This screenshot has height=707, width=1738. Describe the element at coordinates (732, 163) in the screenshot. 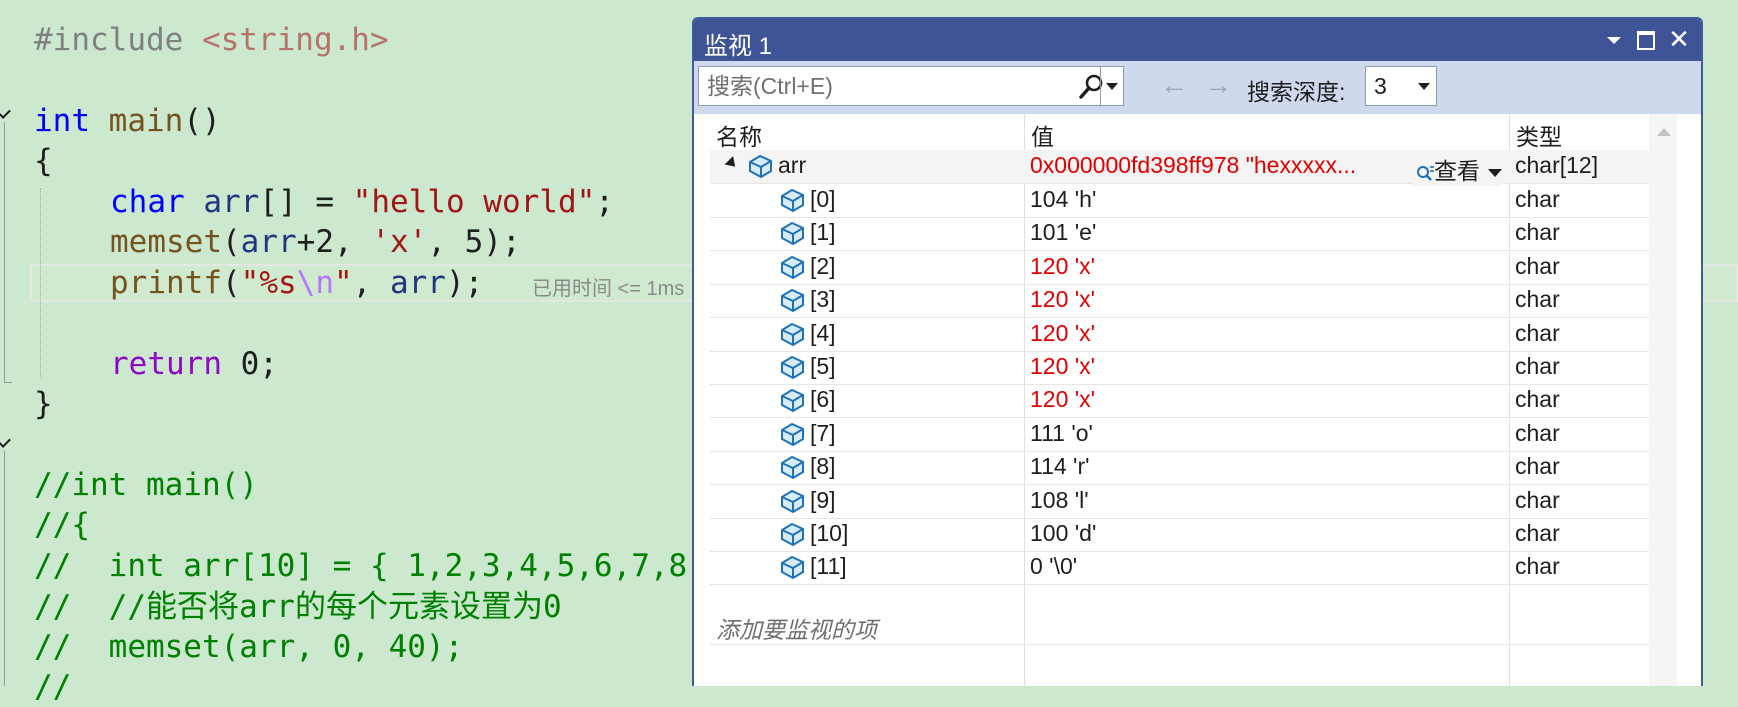

I see `collapse-arrow-icon` at that location.